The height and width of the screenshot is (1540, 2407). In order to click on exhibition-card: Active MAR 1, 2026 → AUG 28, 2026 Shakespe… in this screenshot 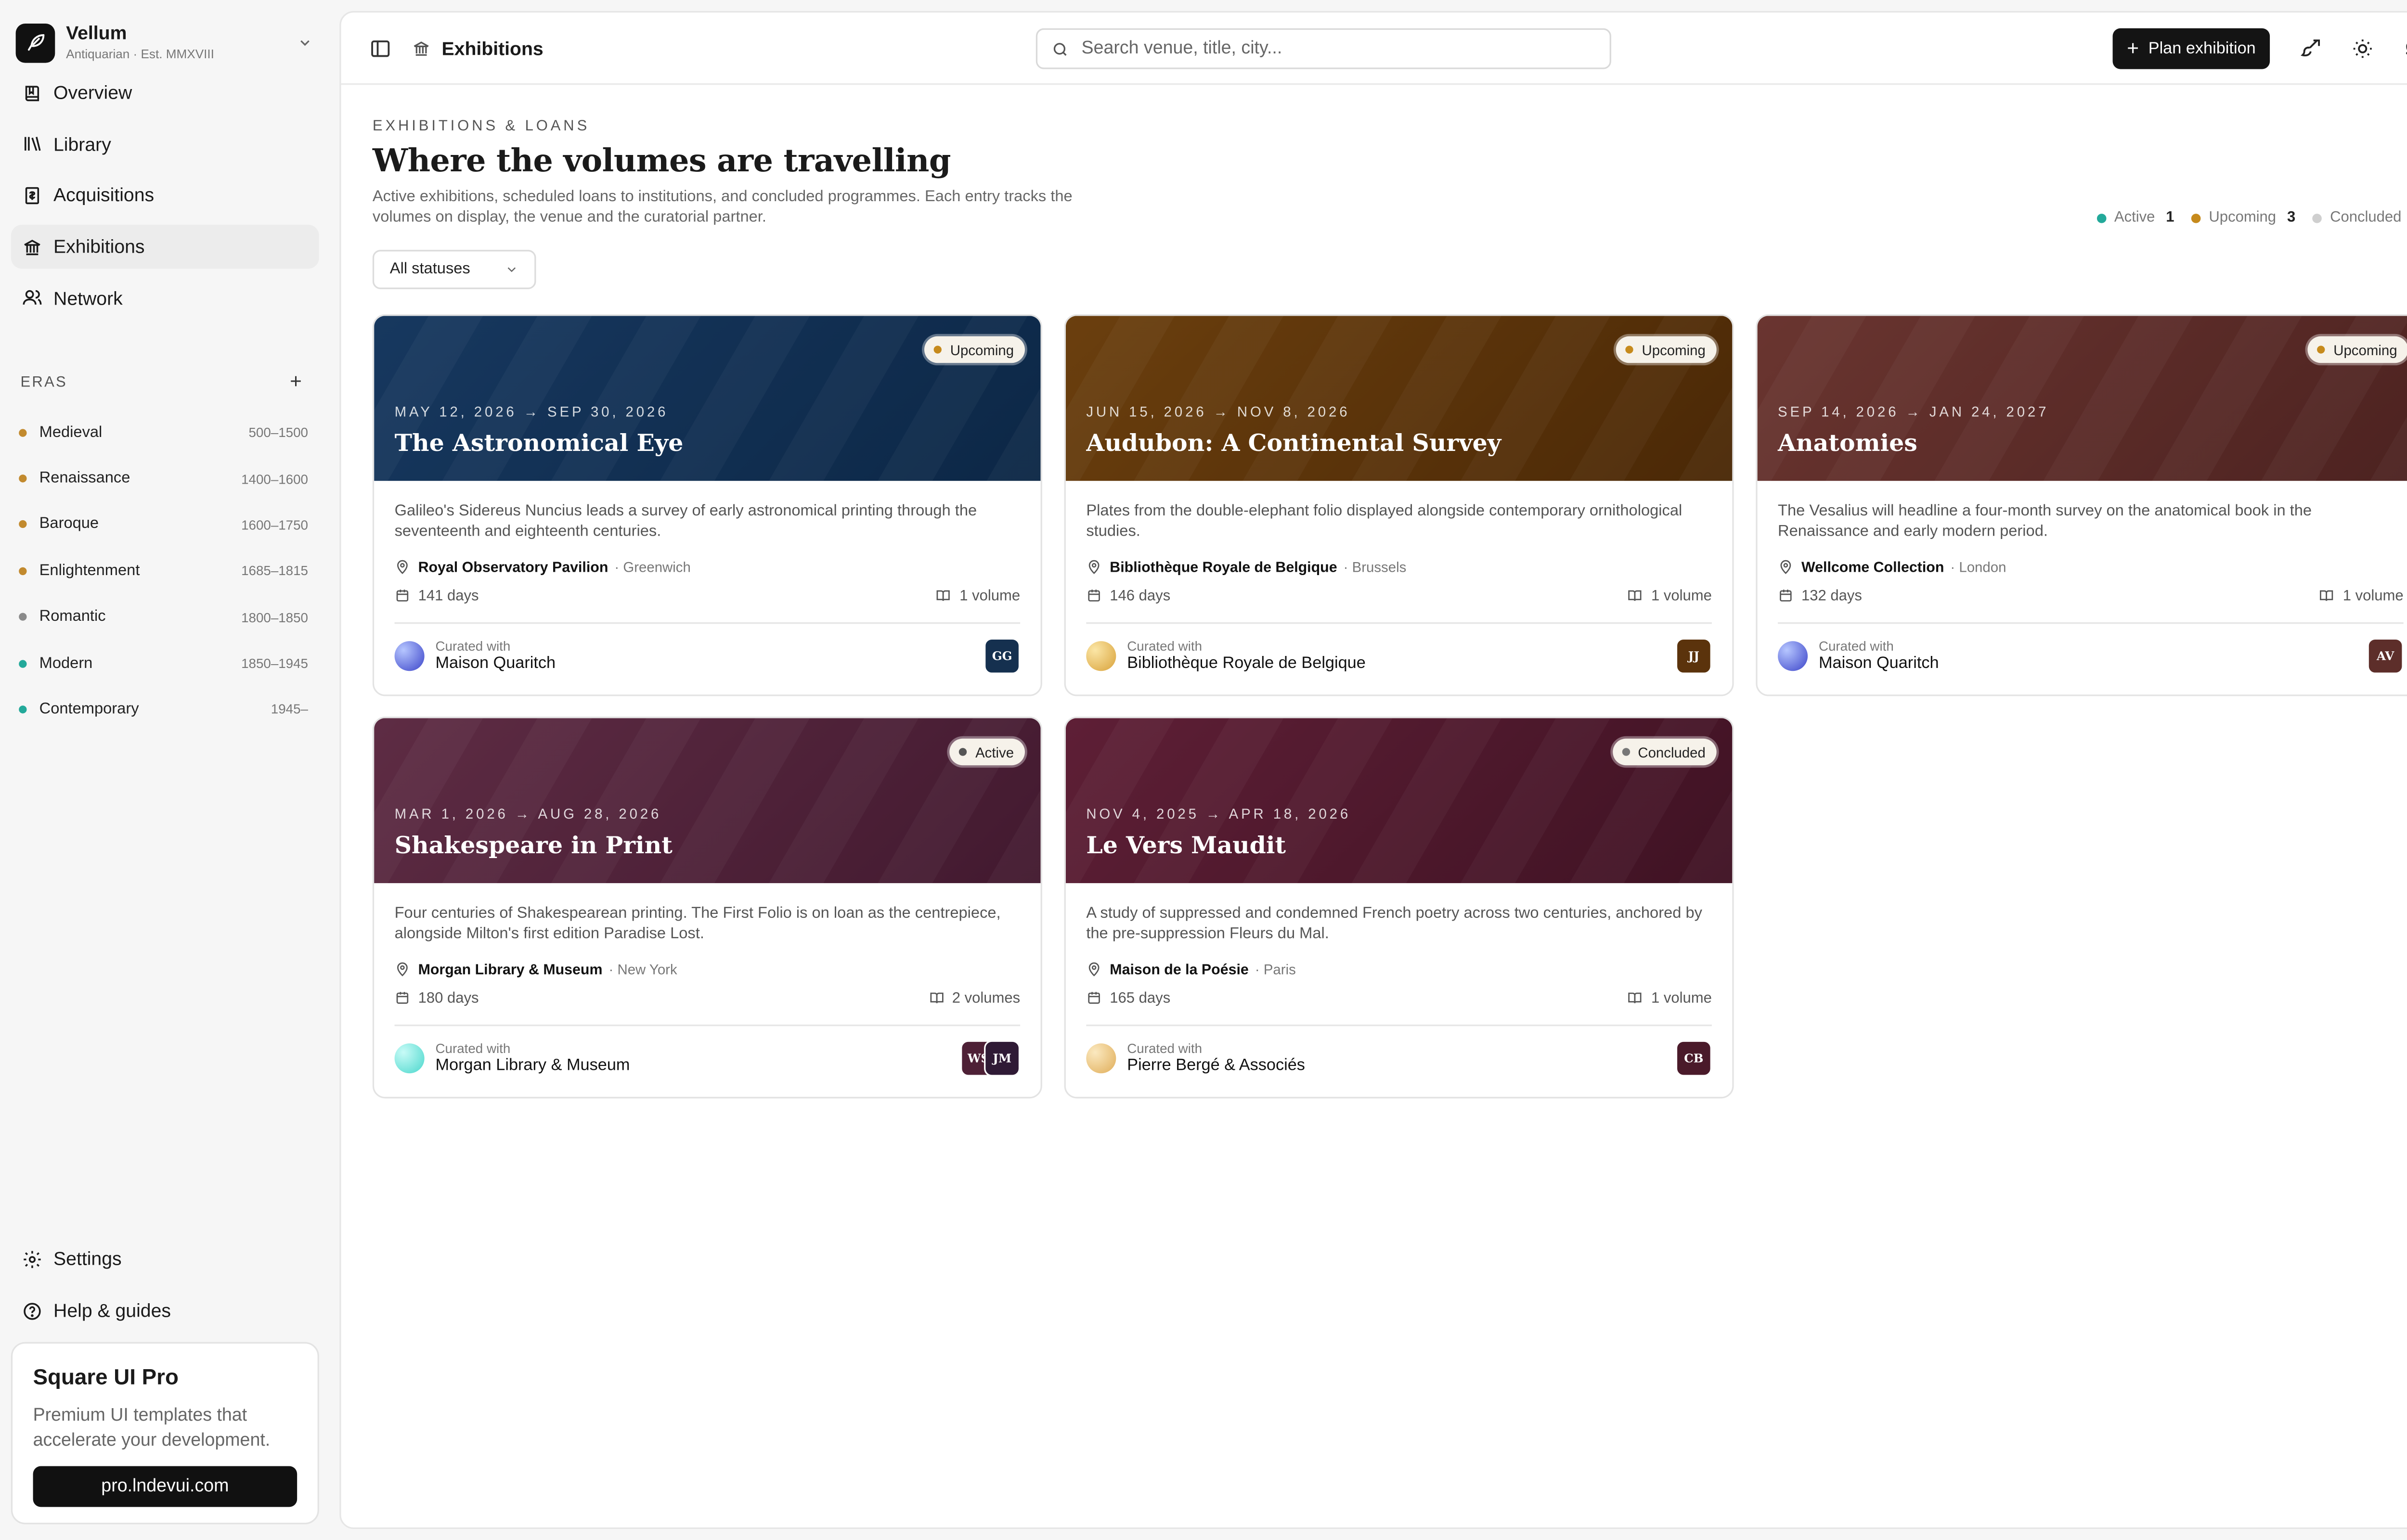, I will do `click(707, 907)`.